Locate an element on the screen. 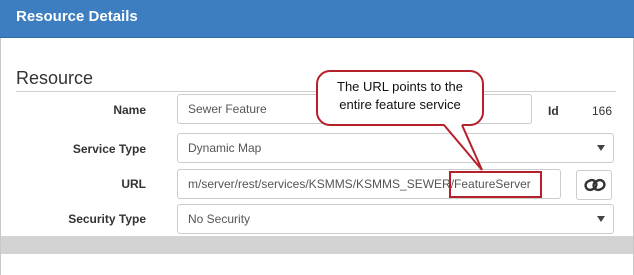 The image size is (634, 275). callout-text-line-2: entire feature service is located at coordinates (400, 104).